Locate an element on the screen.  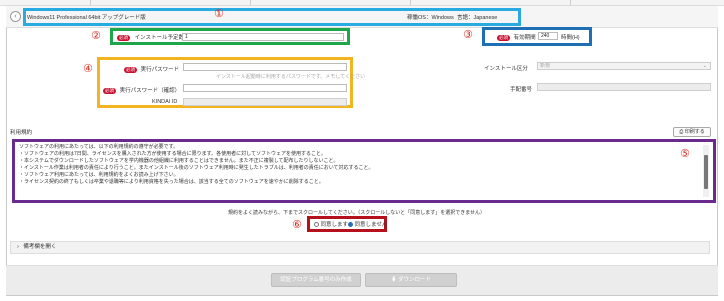
radio-selected-icon is located at coordinates (350, 225).